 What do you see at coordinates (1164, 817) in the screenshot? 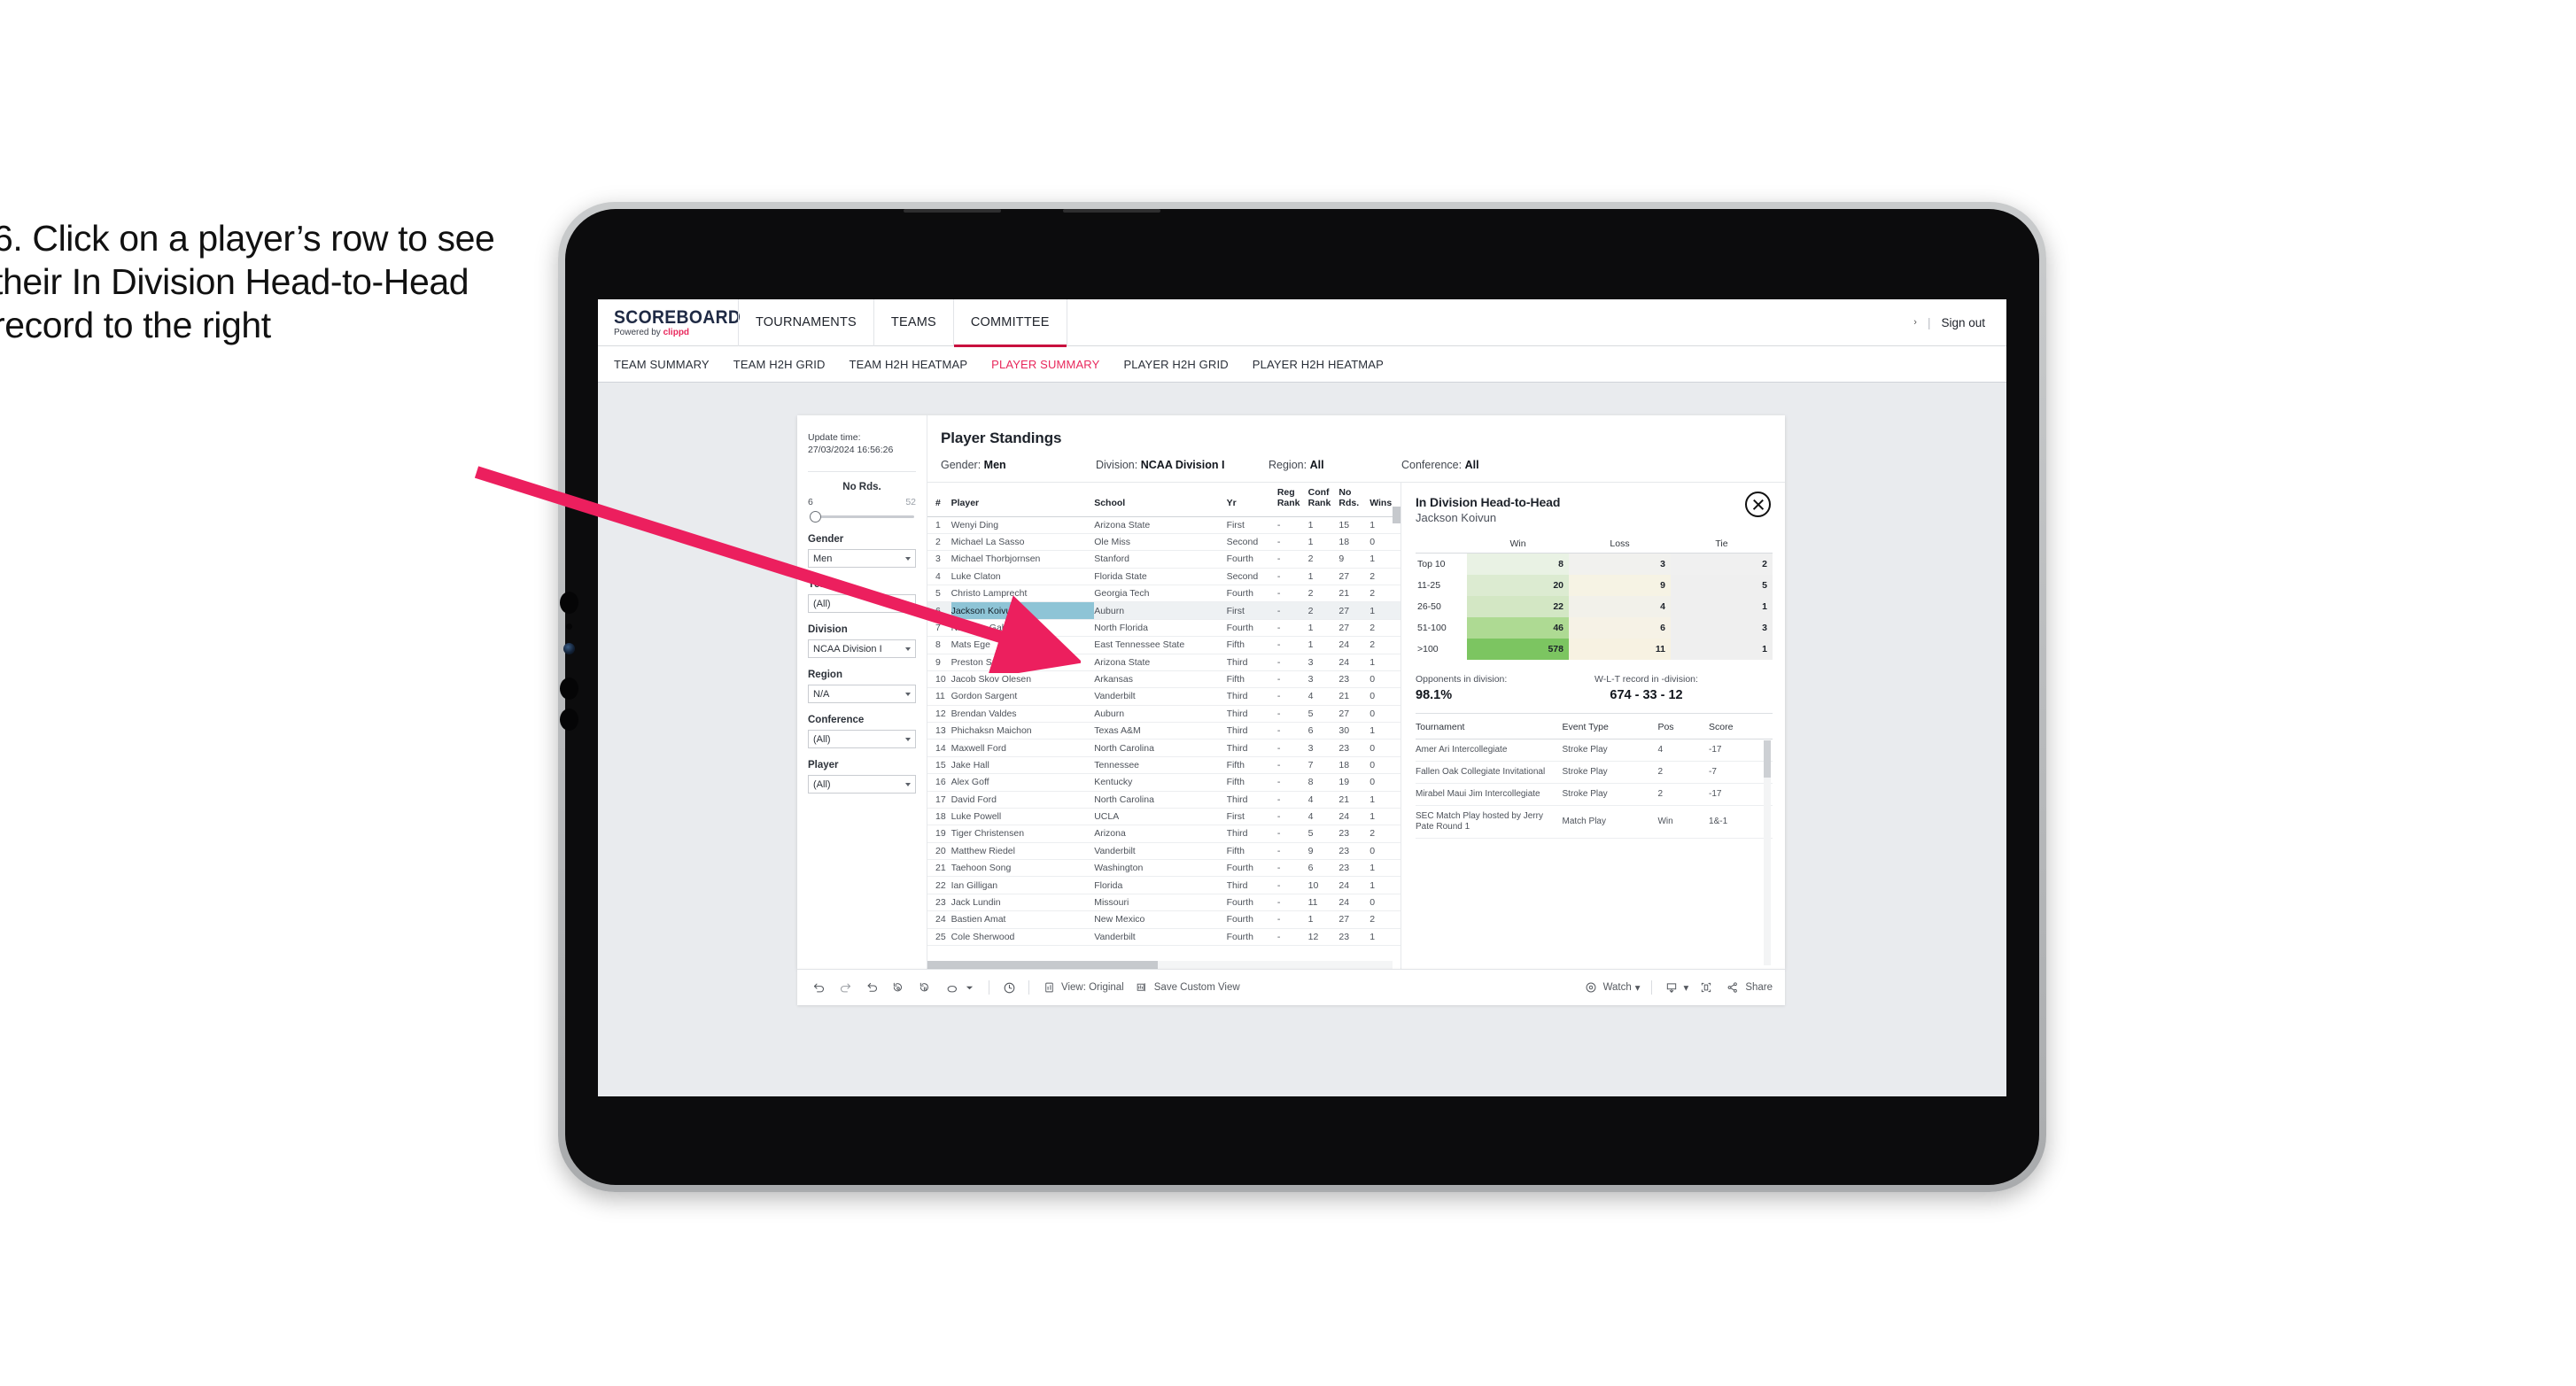
I see `table-row: 18 Luke Powell UCLA First -4 24 1` at bounding box center [1164, 817].